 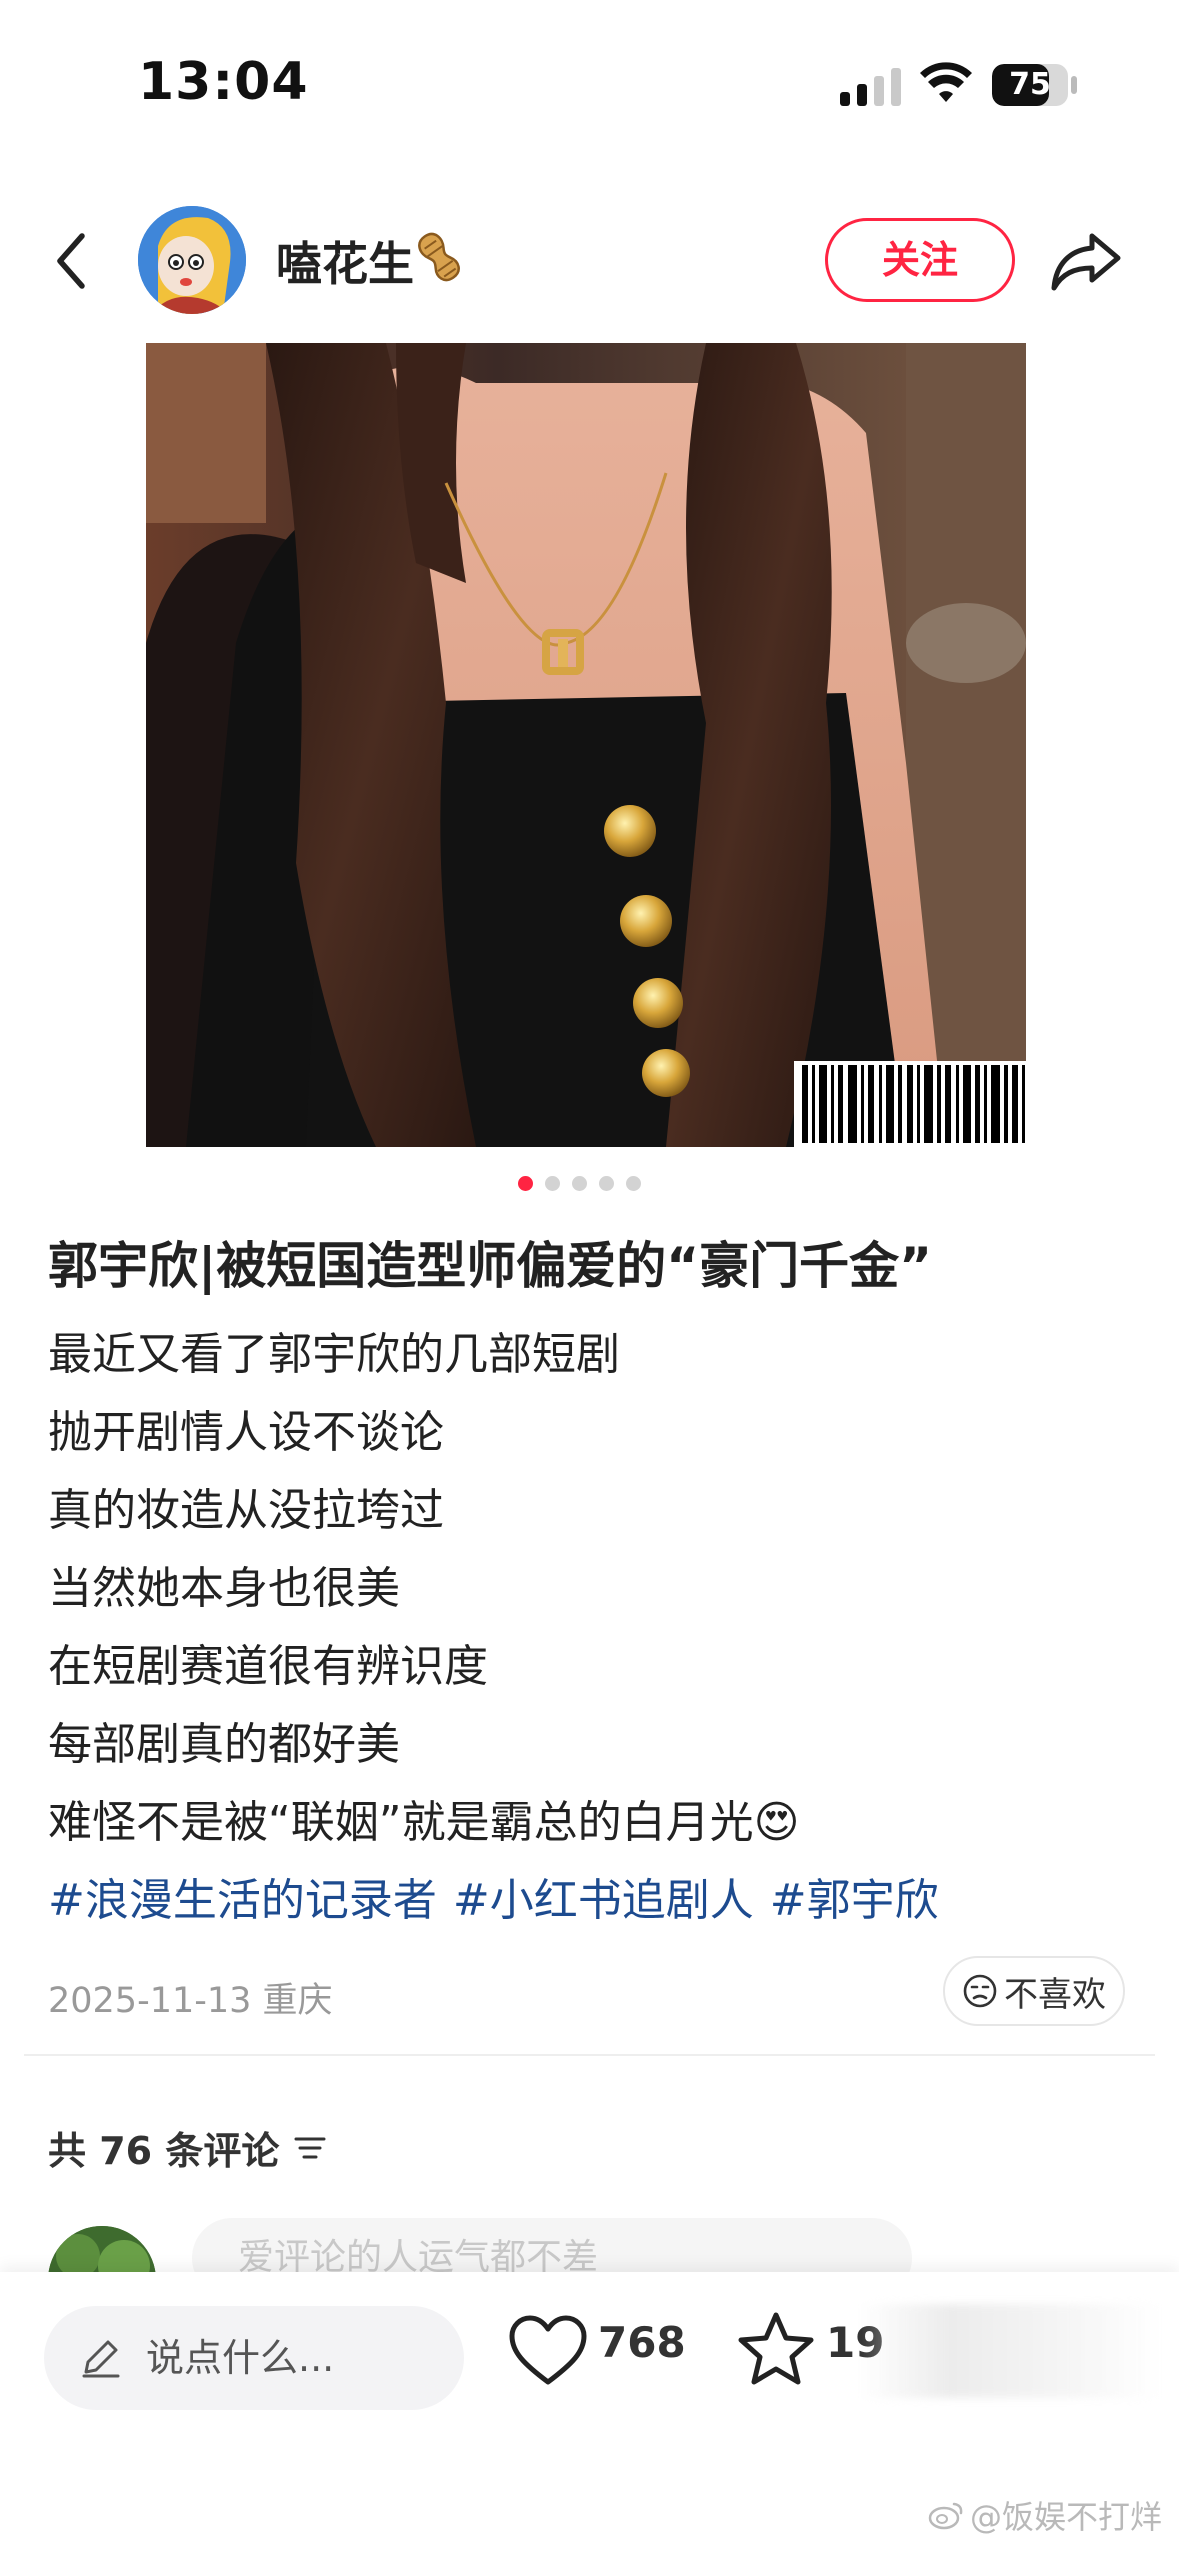 I want to click on author-avatar, so click(x=192, y=260).